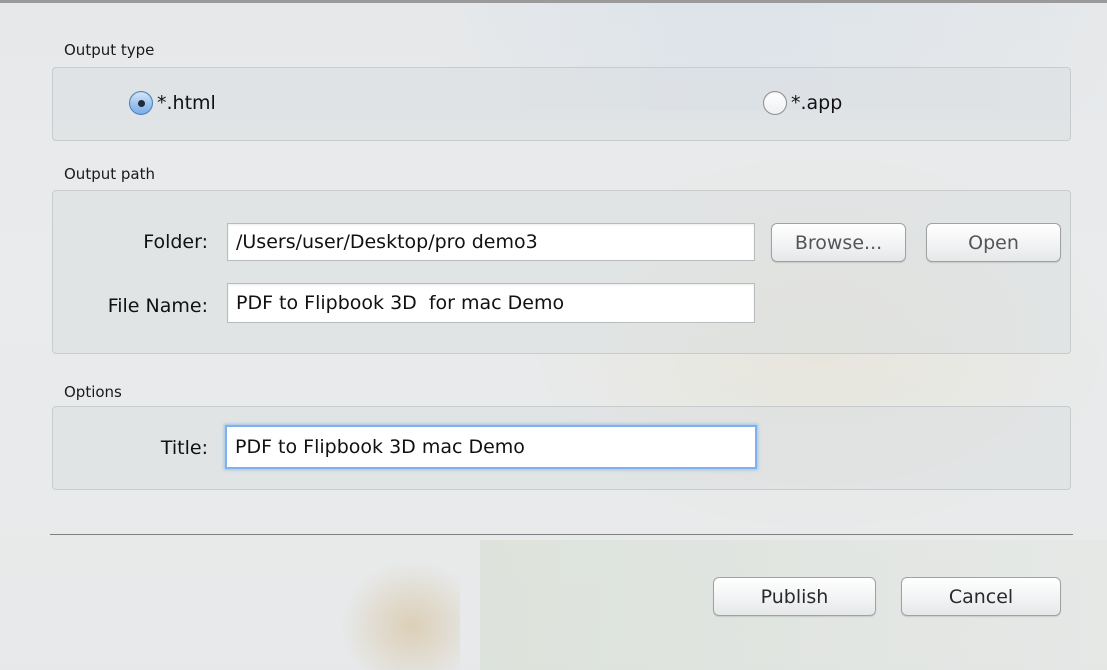 Image resolution: width=1107 pixels, height=670 pixels. Describe the element at coordinates (561, 104) in the screenshot. I see `output-type-group: *.html *.app` at that location.